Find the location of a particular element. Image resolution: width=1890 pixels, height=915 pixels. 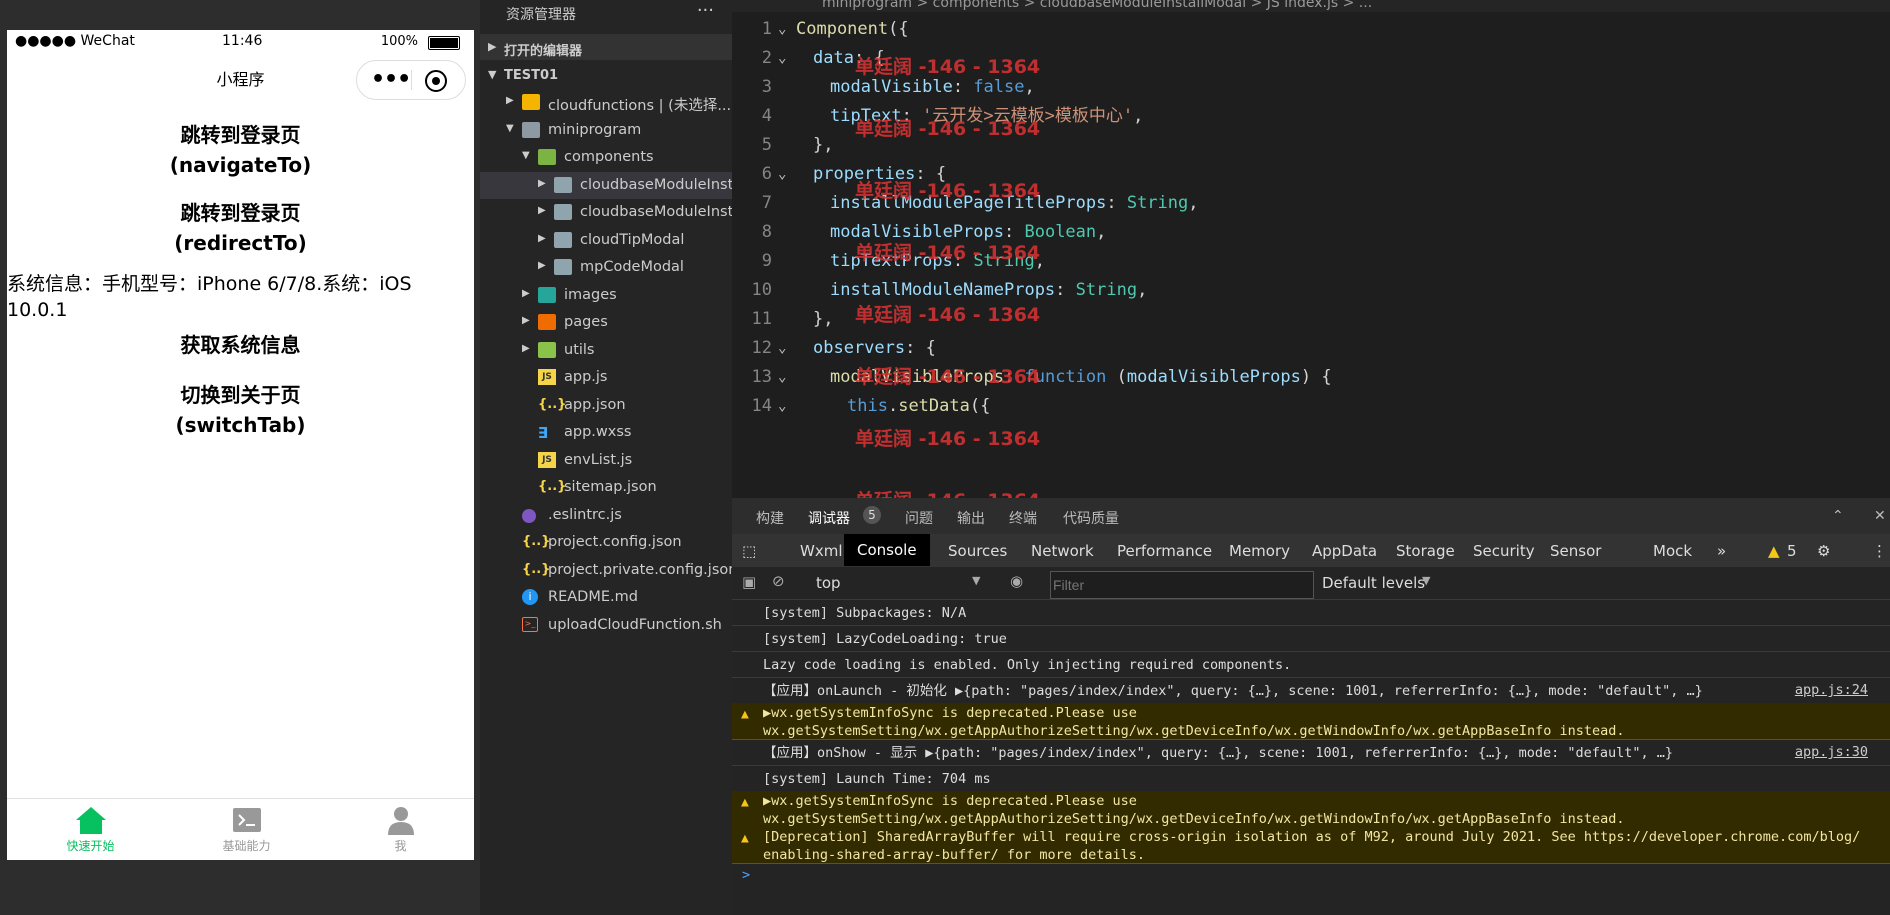

capsule-menu: ••• is located at coordinates (411, 80).